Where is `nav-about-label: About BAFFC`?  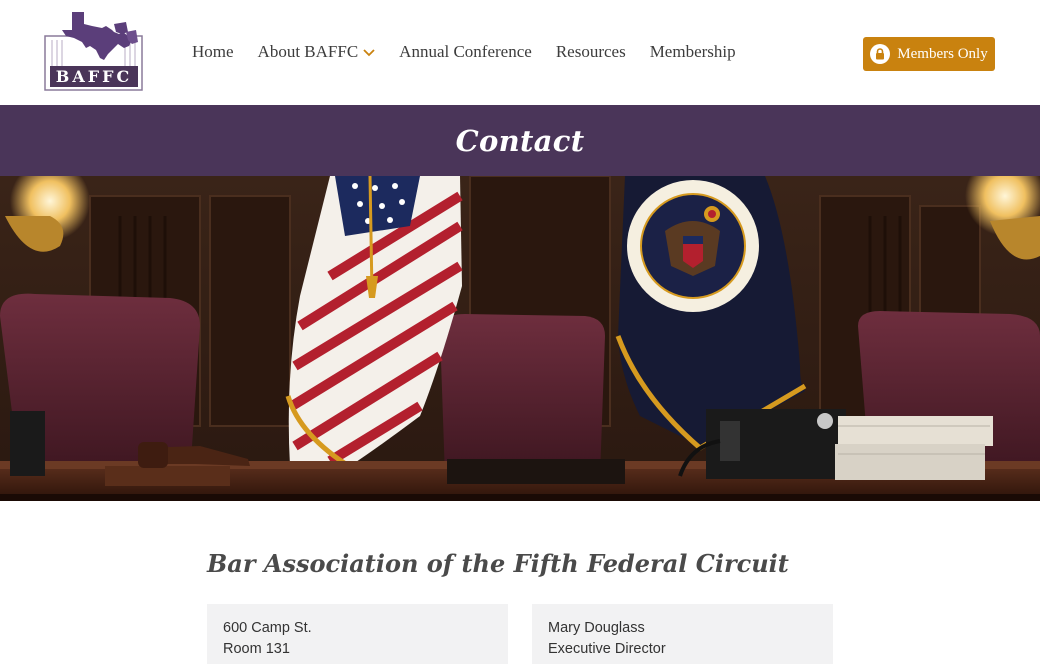 nav-about-label: About BAFFC is located at coordinates (308, 51).